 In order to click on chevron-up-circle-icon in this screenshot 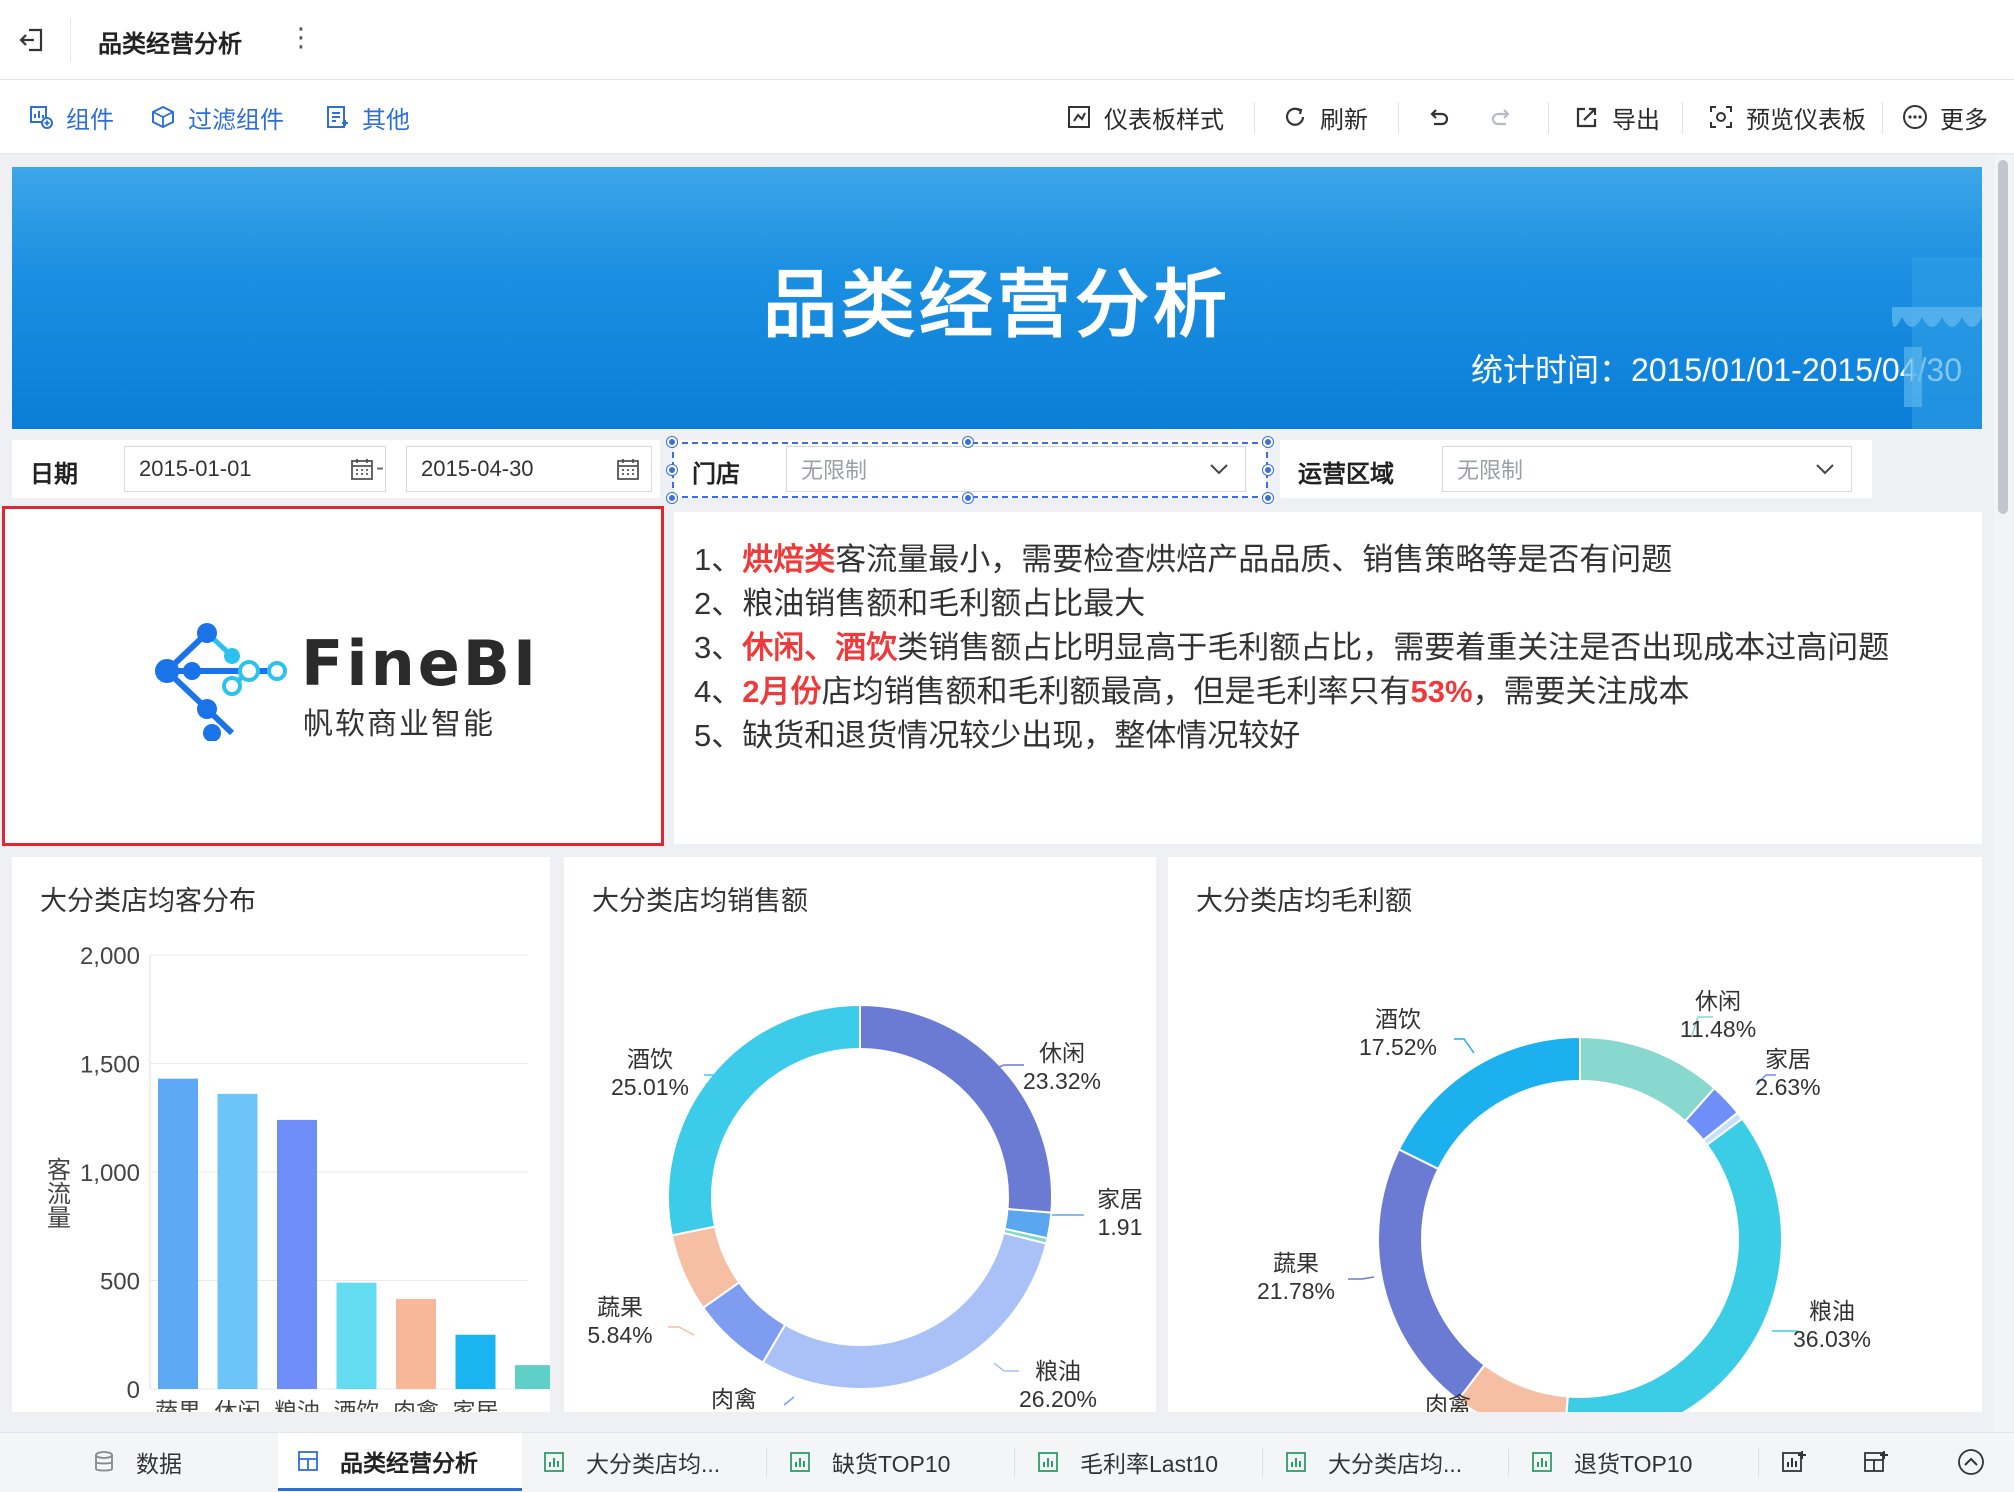, I will do `click(1971, 1462)`.